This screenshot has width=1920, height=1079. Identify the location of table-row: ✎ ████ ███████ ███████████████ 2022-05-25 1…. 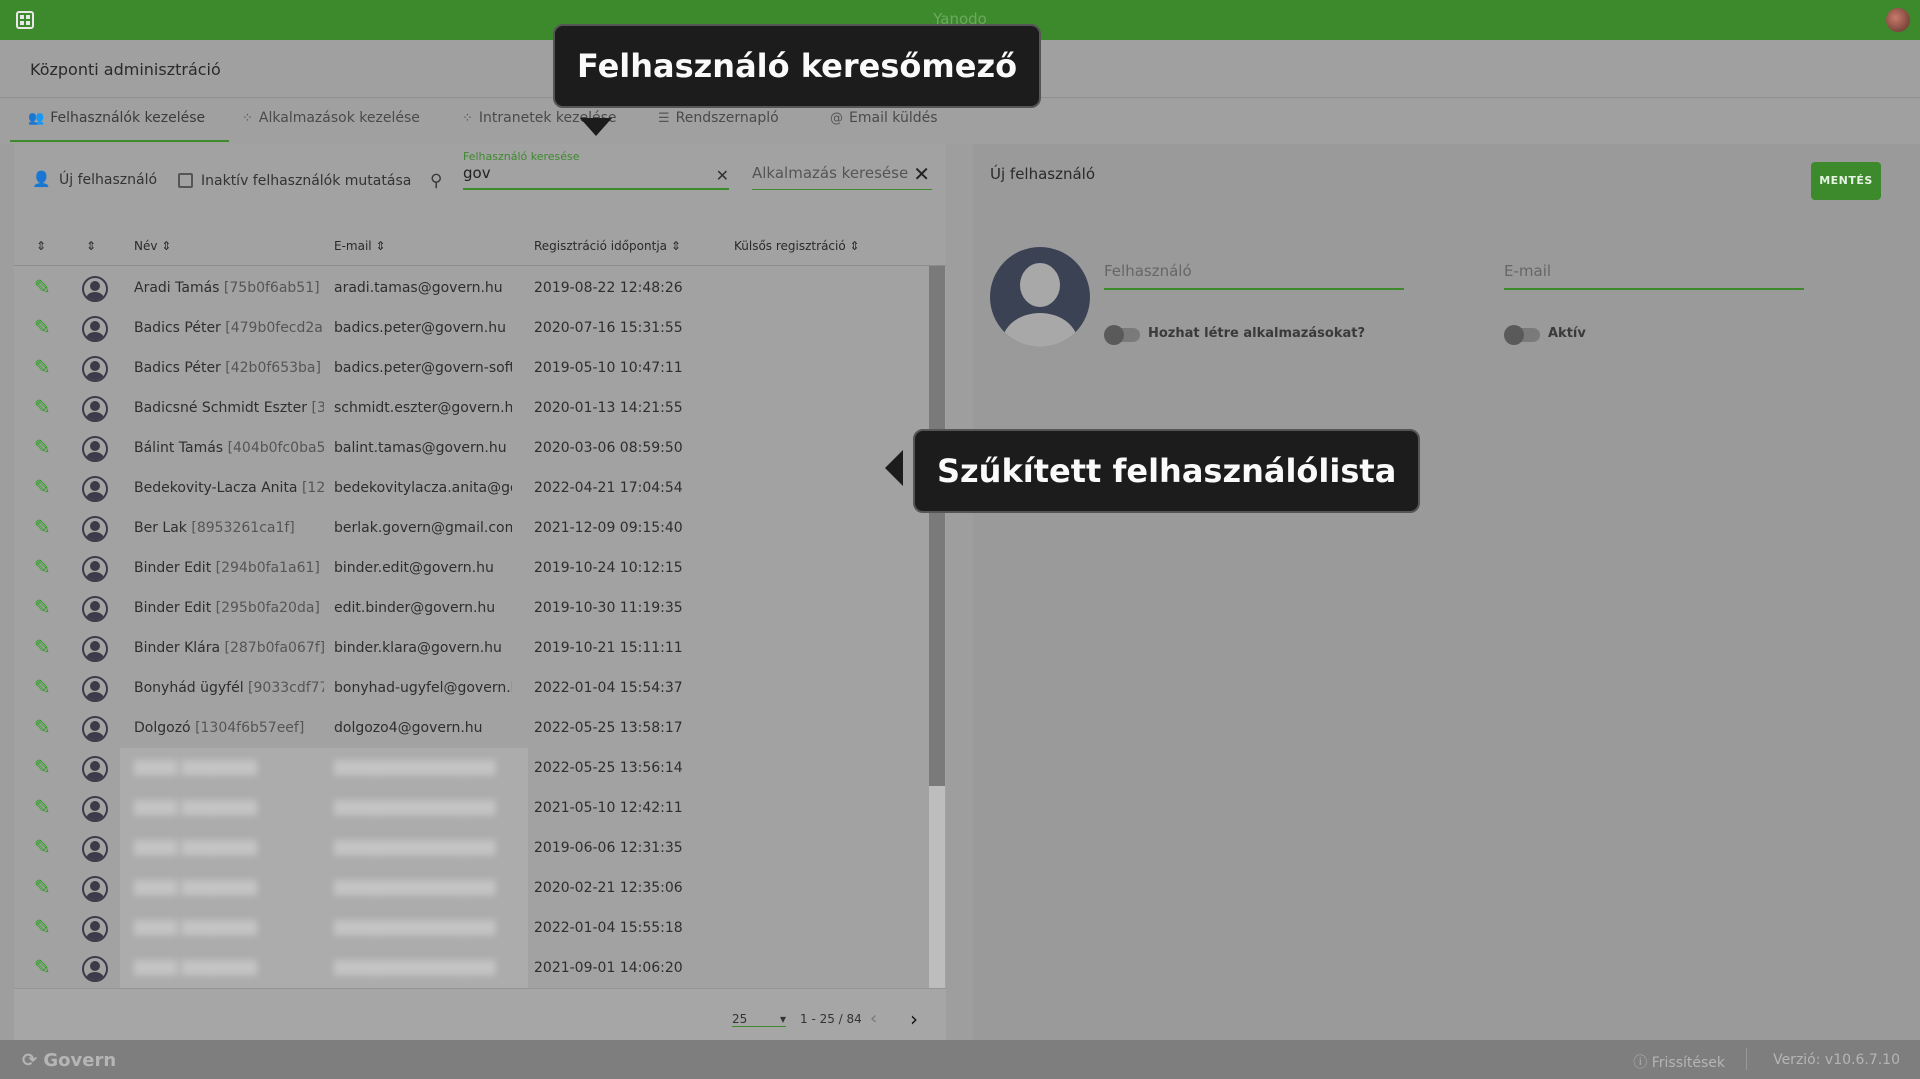
(472, 768).